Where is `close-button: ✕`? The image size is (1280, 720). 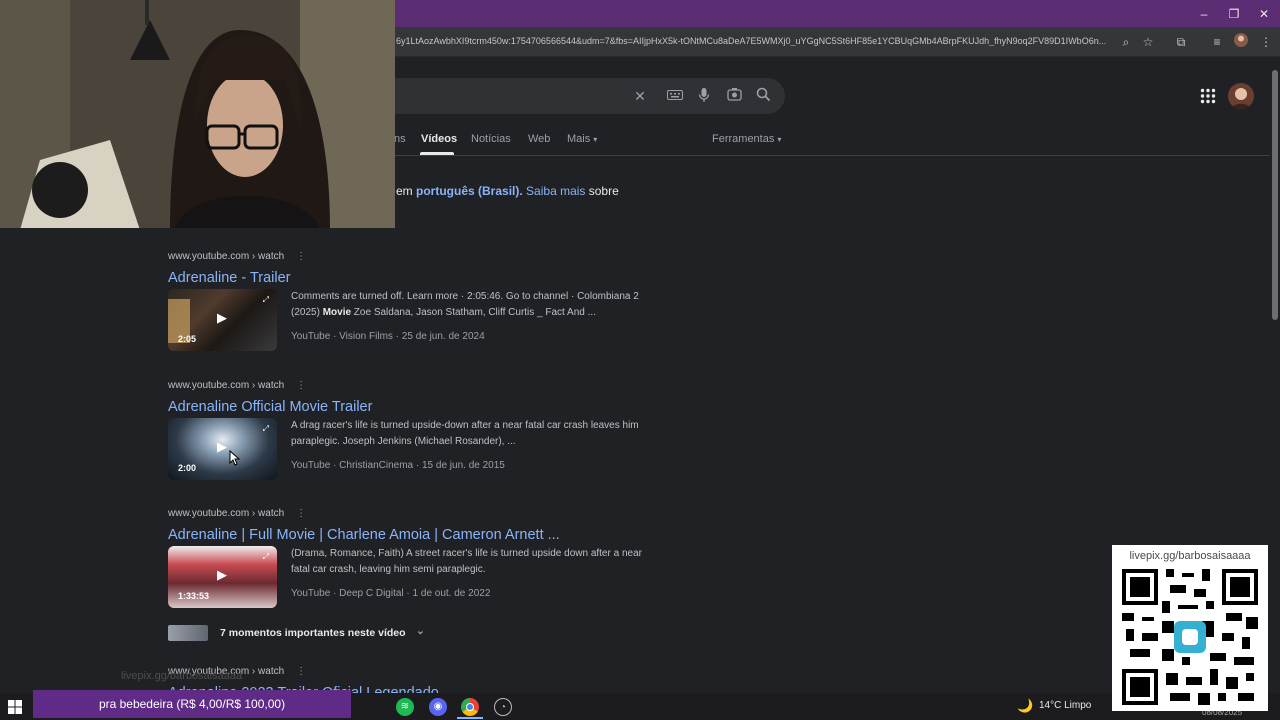 close-button: ✕ is located at coordinates (1264, 14).